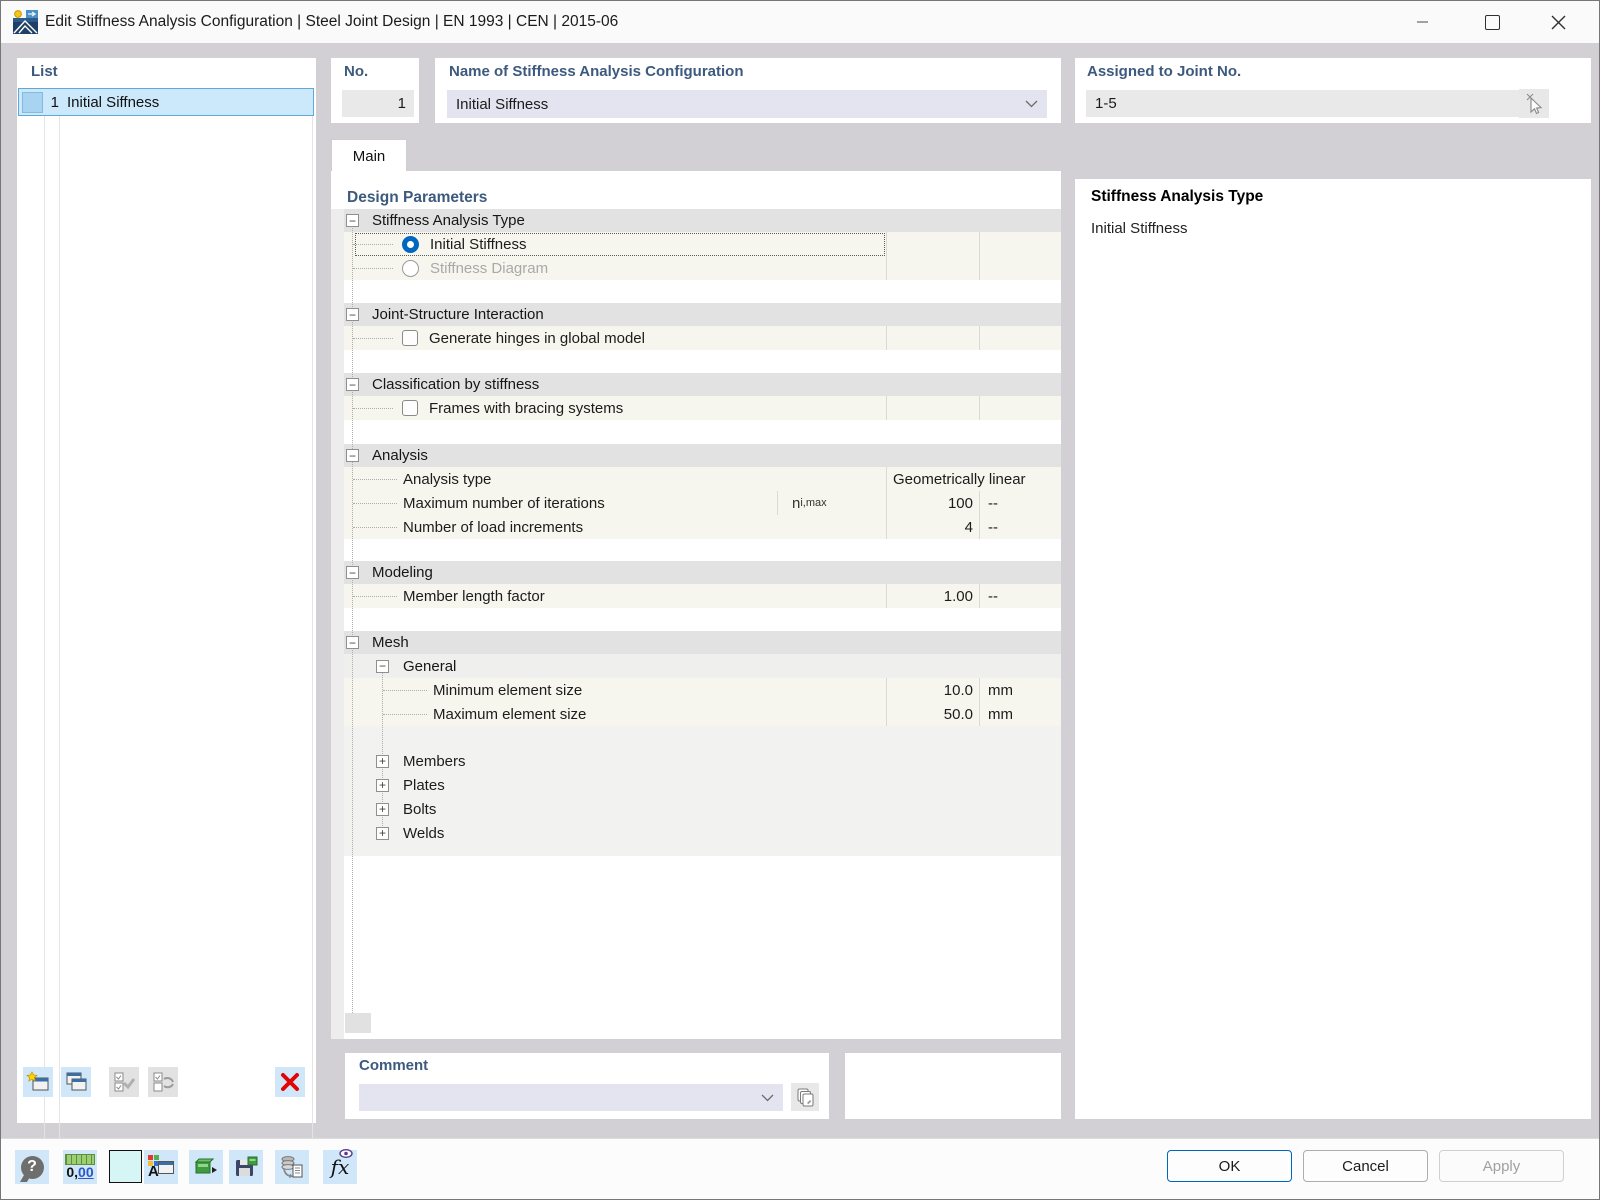 The height and width of the screenshot is (1200, 1600). What do you see at coordinates (80, 1167) in the screenshot?
I see `units-settings-button: 0,00` at bounding box center [80, 1167].